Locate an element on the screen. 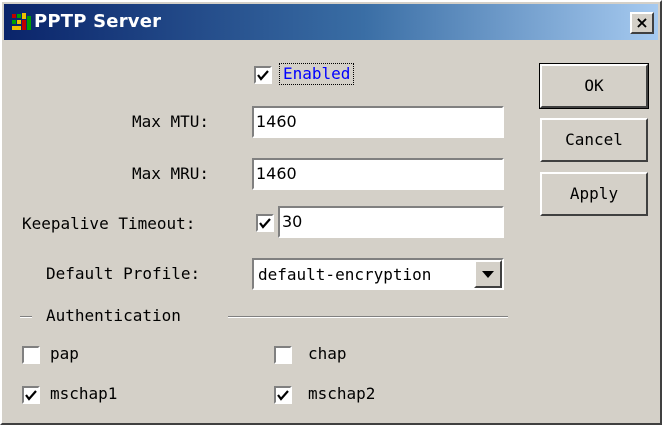  enabled-checkbox is located at coordinates (263, 75).